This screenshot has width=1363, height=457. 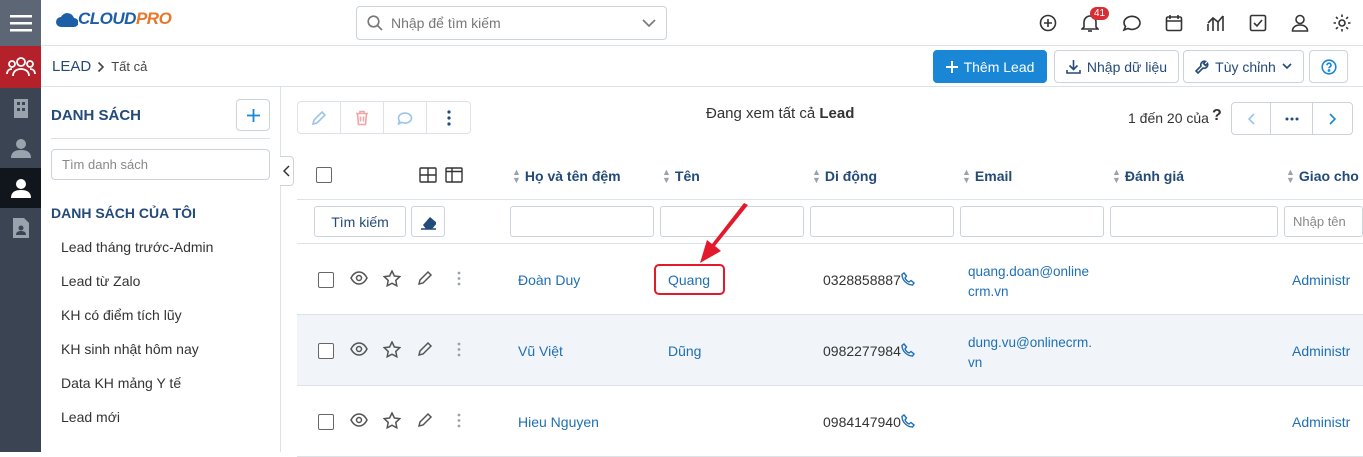 What do you see at coordinates (582, 221) in the screenshot?
I see `filter-middle-name-input` at bounding box center [582, 221].